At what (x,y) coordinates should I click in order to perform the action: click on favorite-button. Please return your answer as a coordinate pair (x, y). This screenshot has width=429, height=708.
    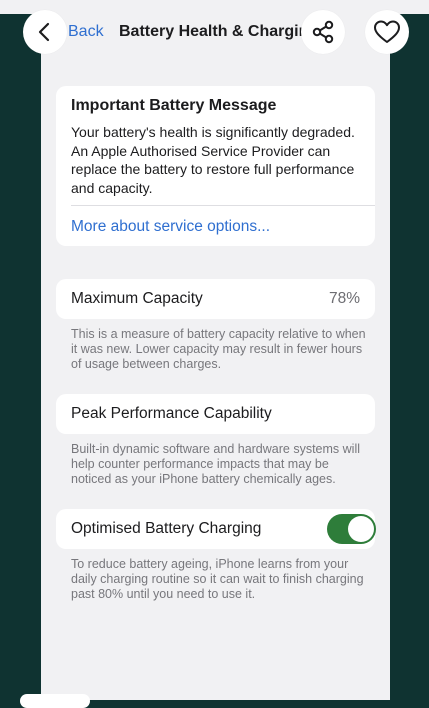
    Looking at the image, I should click on (387, 32).